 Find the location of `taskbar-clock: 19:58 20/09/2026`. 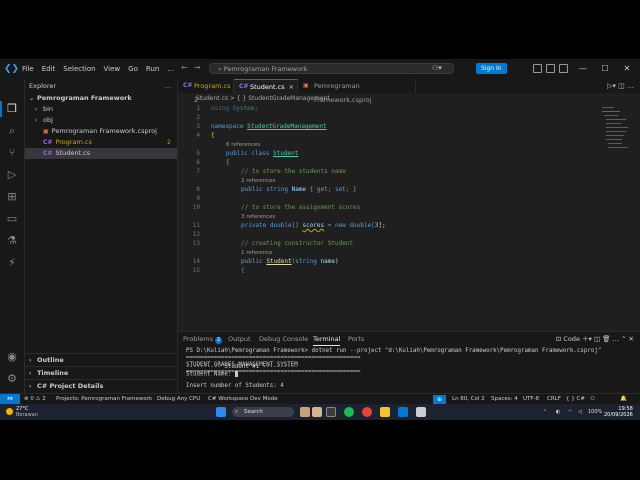

taskbar-clock: 19:58 20/09/2026 is located at coordinates (618, 412).